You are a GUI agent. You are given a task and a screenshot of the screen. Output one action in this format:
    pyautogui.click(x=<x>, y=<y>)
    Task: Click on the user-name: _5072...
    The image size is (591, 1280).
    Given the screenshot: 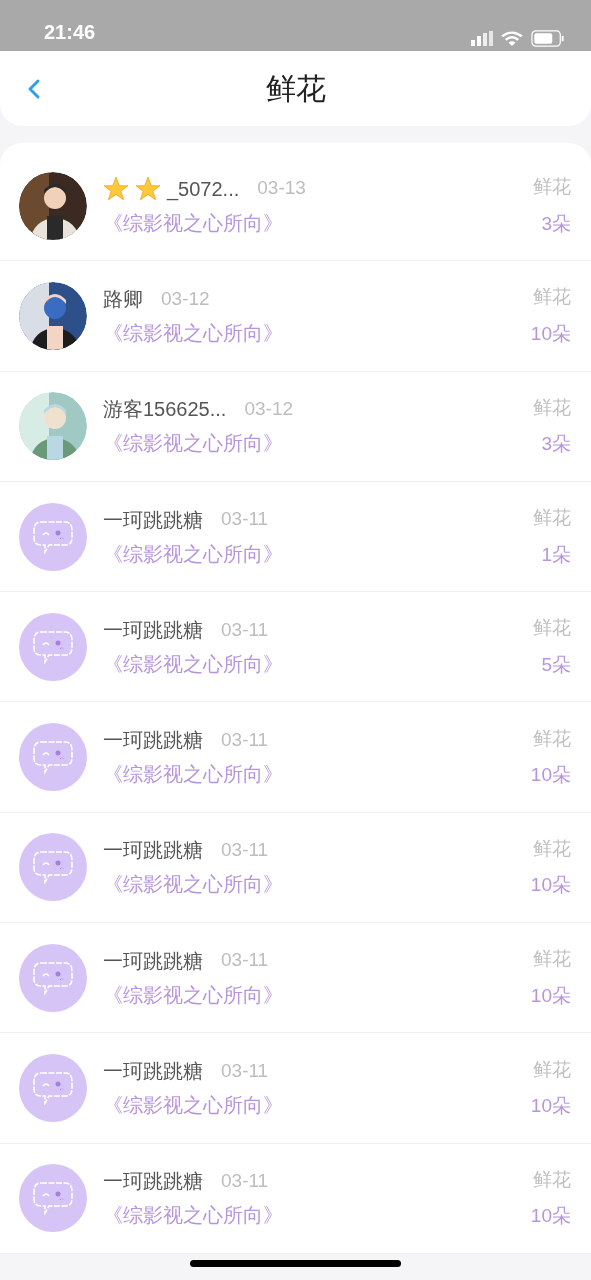 What is the action you would take?
    pyautogui.click(x=203, y=189)
    